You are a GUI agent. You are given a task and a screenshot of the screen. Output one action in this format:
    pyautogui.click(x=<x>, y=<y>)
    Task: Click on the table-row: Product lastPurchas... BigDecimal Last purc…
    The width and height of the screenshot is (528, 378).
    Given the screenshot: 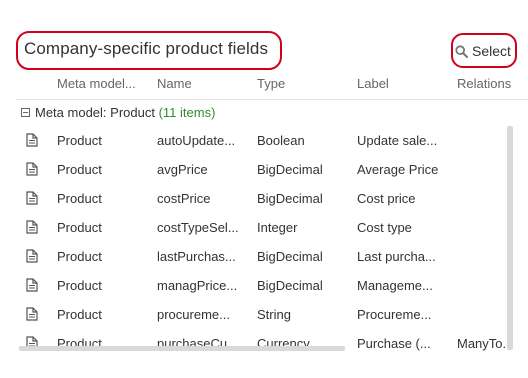 What is the action you would take?
    pyautogui.click(x=272, y=256)
    